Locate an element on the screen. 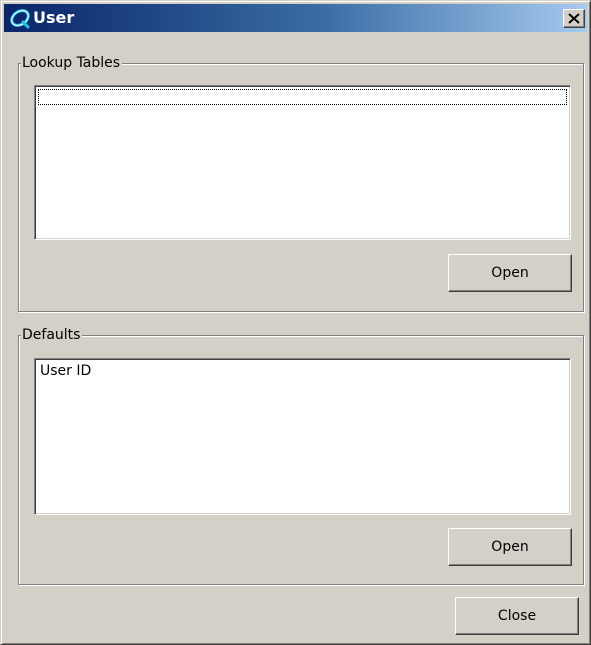 The width and height of the screenshot is (591, 645). list-item: User ID is located at coordinates (65, 371).